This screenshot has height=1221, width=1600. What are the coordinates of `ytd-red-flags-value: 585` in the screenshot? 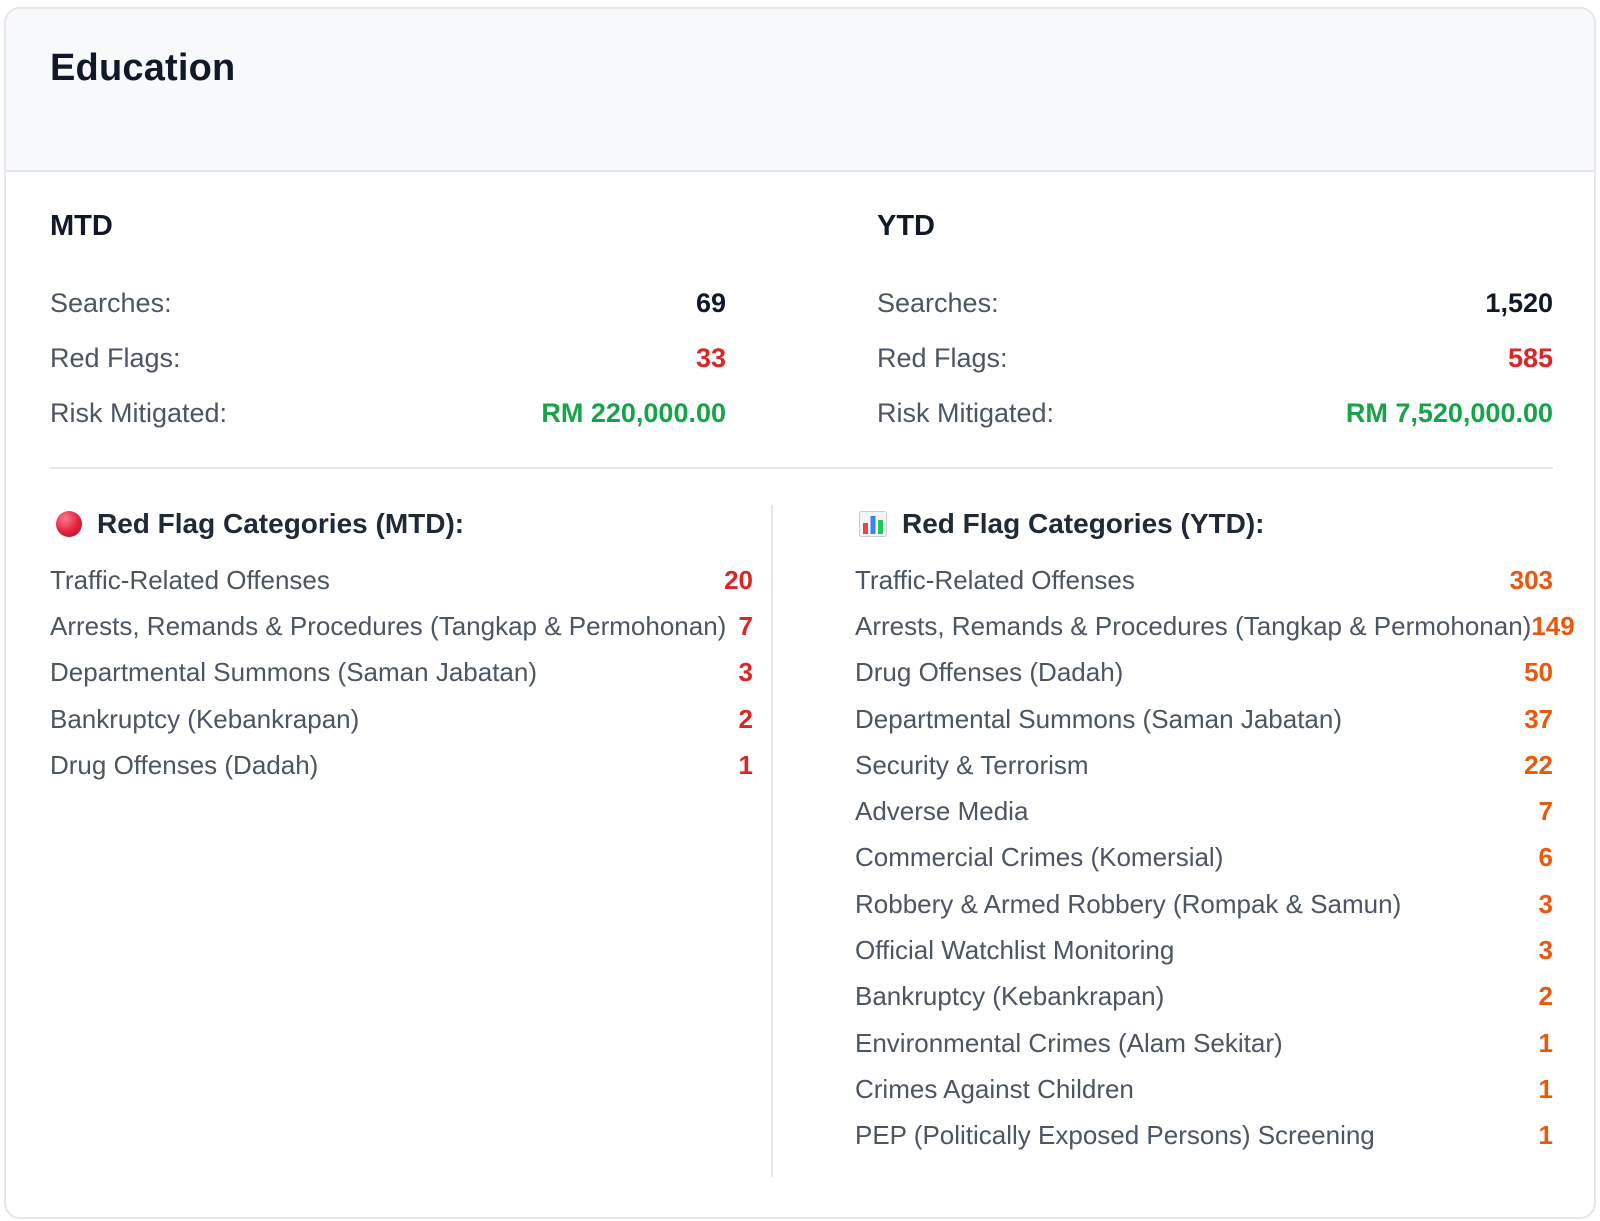 It's located at (1530, 358).